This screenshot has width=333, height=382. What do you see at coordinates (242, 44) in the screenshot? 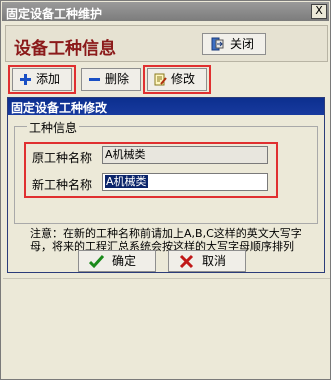
I see `close-button-label: 关闭` at bounding box center [242, 44].